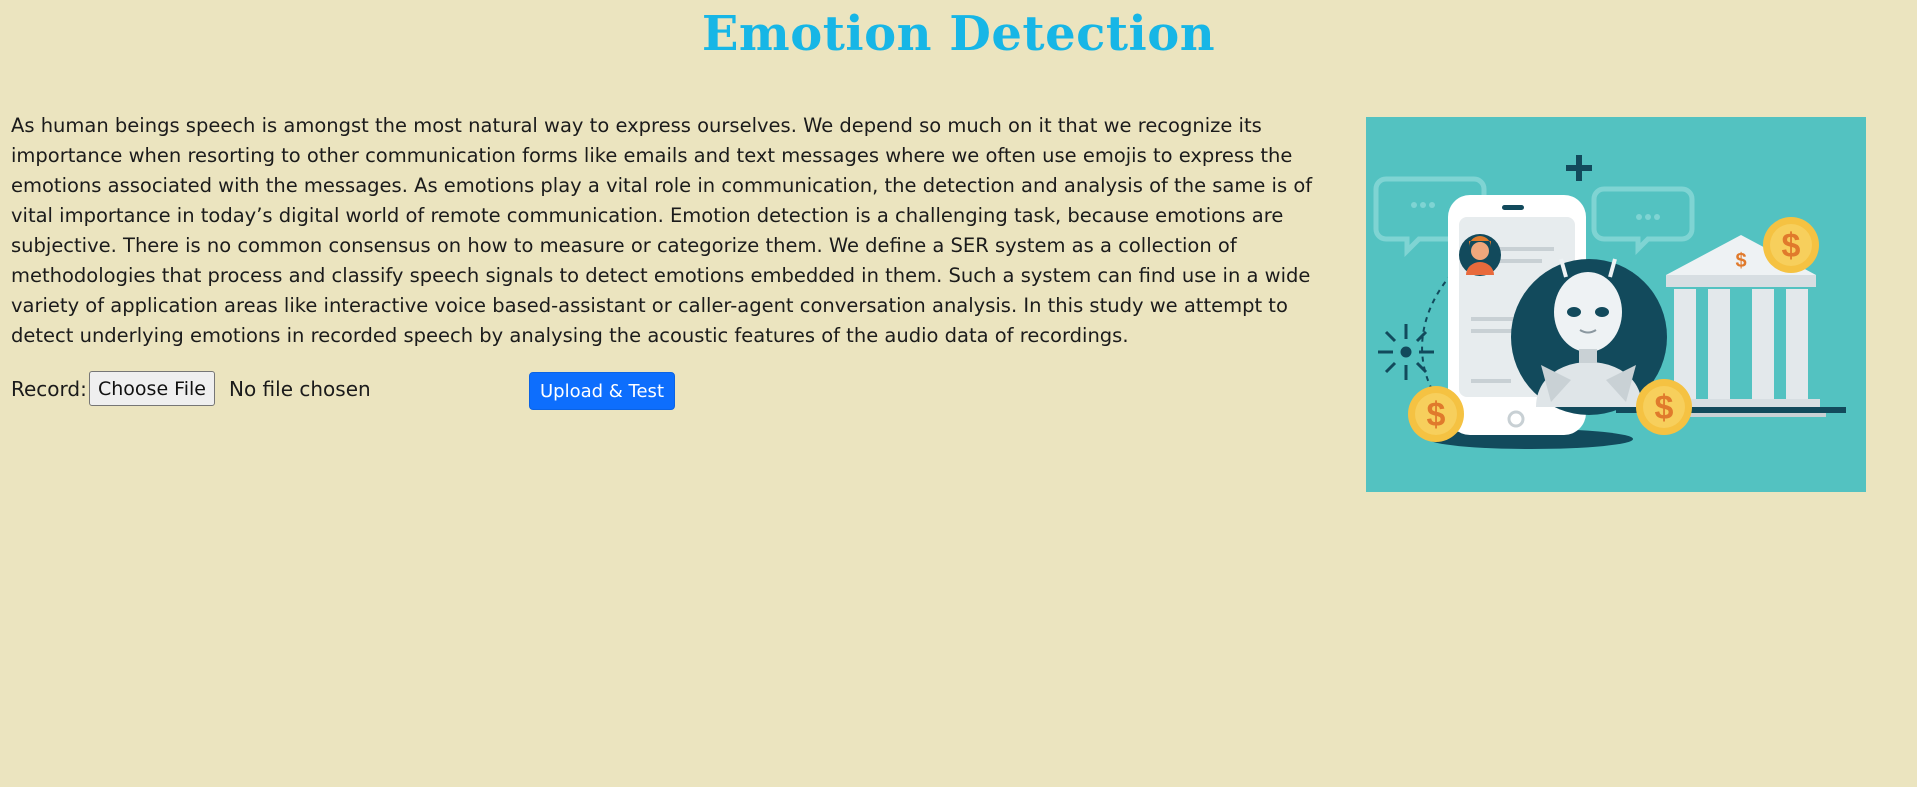 The width and height of the screenshot is (1917, 787). Describe the element at coordinates (1480, 255) in the screenshot. I see `user-avatar-icon` at that location.